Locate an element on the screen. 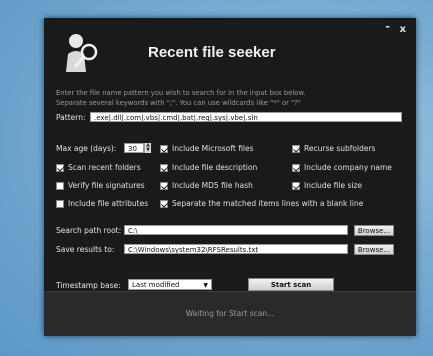 The width and height of the screenshot is (433, 356). minimize-button: - is located at coordinates (387, 26).